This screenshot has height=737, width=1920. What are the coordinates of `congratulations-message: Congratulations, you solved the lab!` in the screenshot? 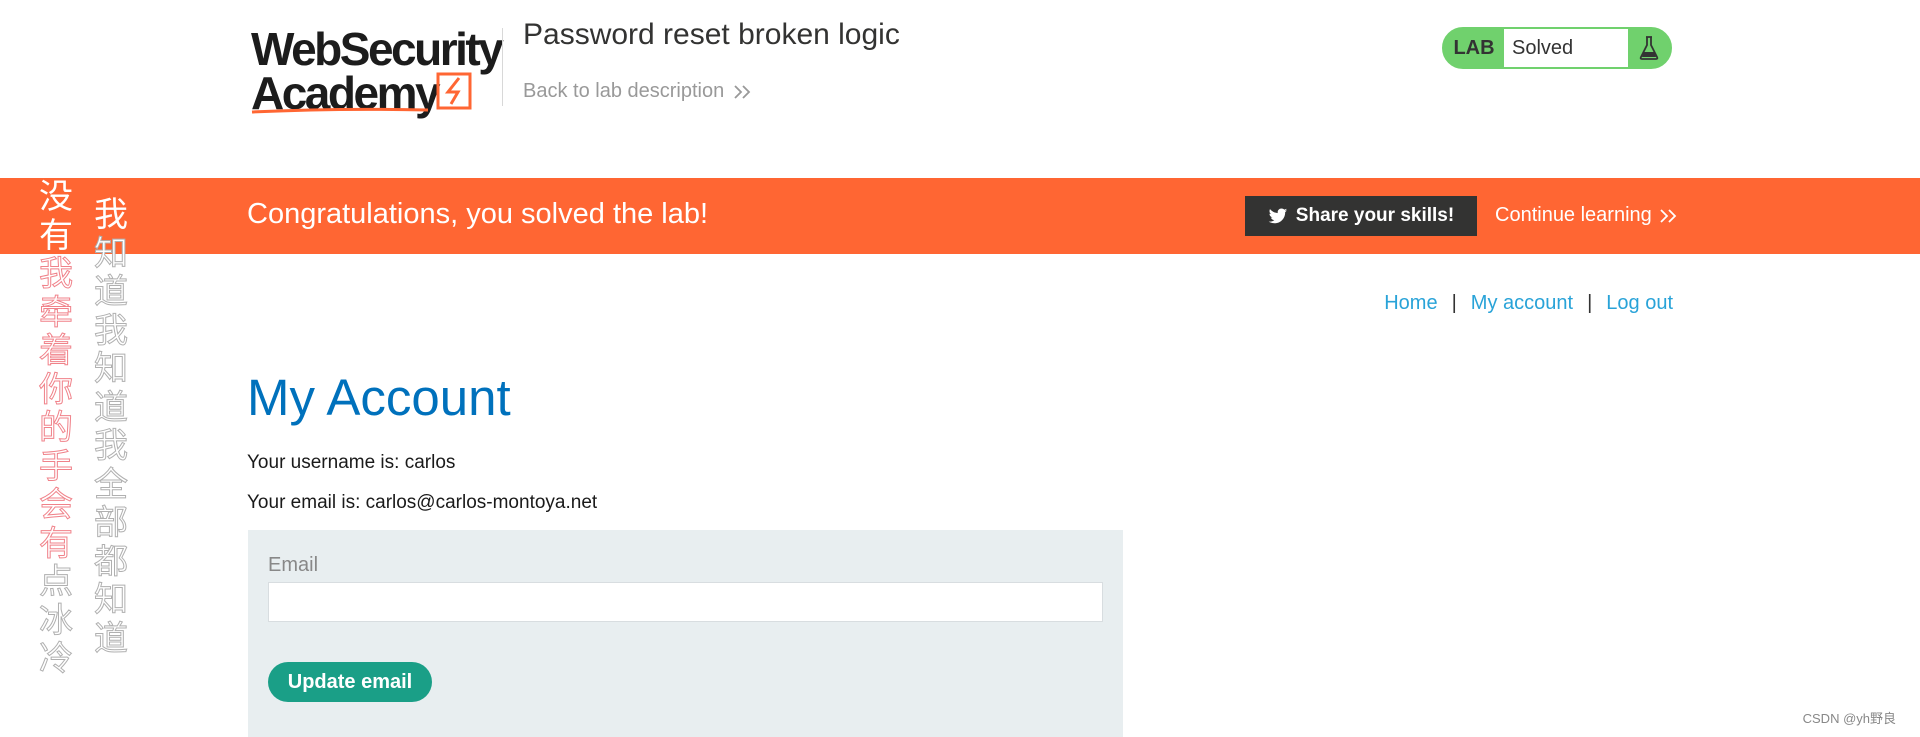 It's located at (478, 214).